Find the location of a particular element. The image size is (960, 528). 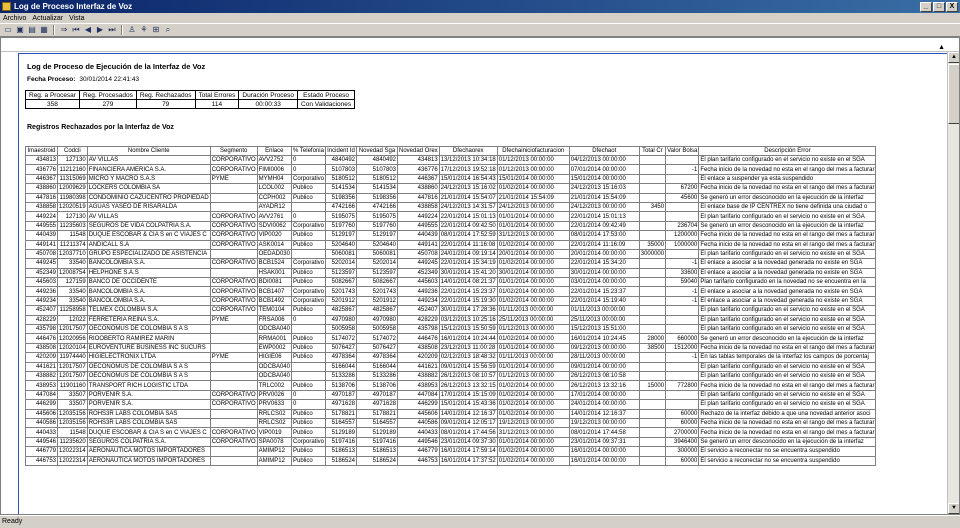

table-cell: 5174072 is located at coordinates (341, 338).